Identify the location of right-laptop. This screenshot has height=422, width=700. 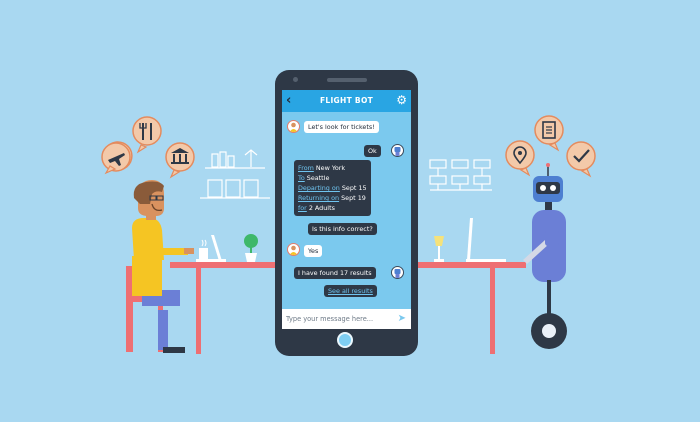
(486, 240).